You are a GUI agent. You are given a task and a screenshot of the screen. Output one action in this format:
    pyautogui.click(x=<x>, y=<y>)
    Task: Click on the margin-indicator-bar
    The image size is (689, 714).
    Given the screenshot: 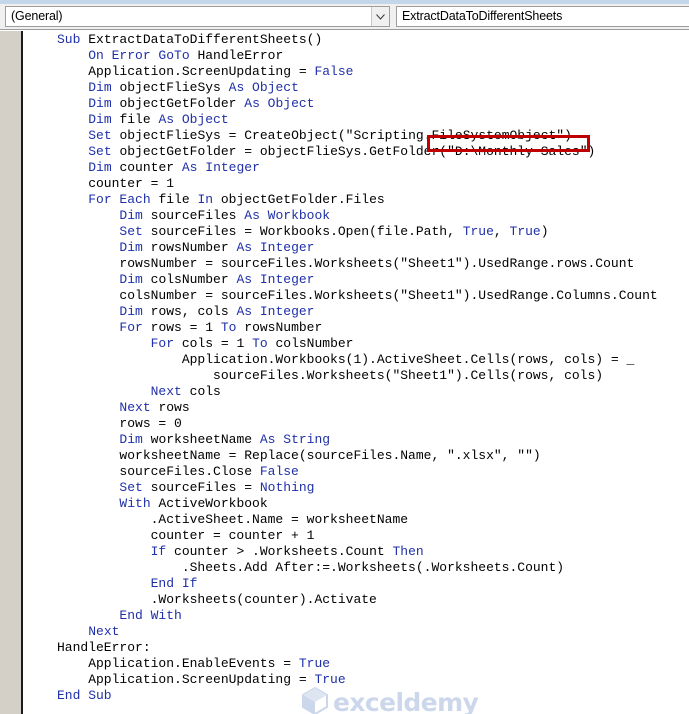 What is the action you would take?
    pyautogui.click(x=10, y=372)
    